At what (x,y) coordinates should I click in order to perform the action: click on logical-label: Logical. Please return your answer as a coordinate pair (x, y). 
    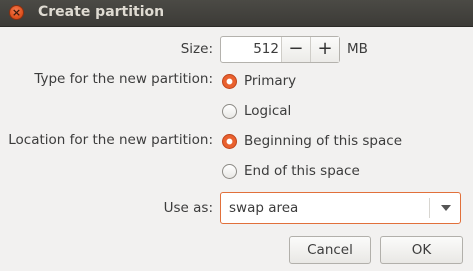
    Looking at the image, I should click on (267, 111).